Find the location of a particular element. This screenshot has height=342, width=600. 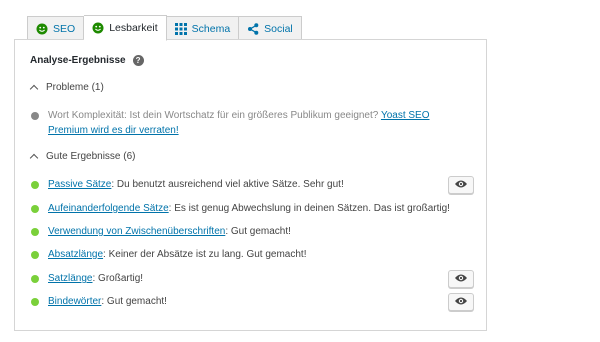

tab-schema: Schema is located at coordinates (203, 28).